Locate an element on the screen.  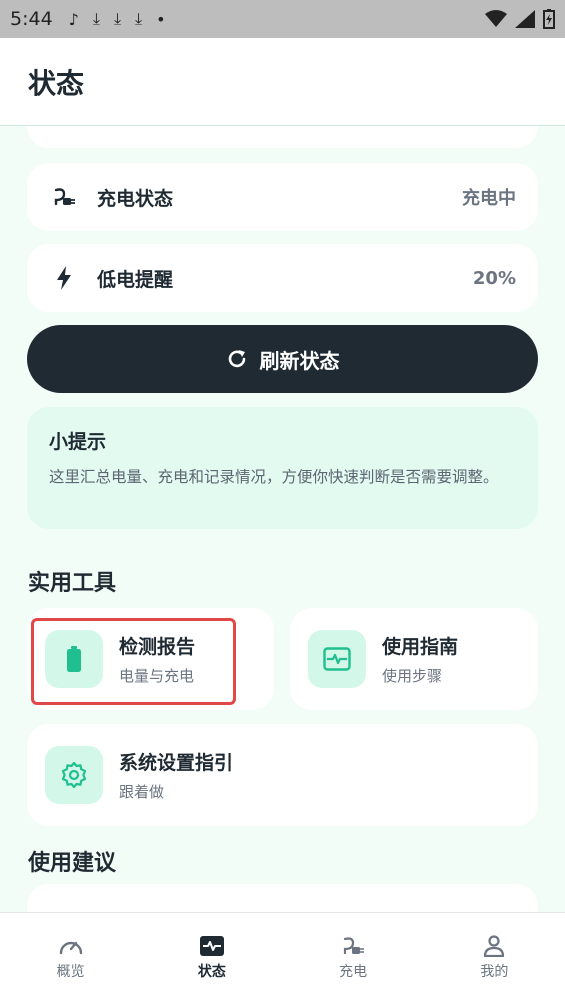
lightning-icon is located at coordinates (64, 278).